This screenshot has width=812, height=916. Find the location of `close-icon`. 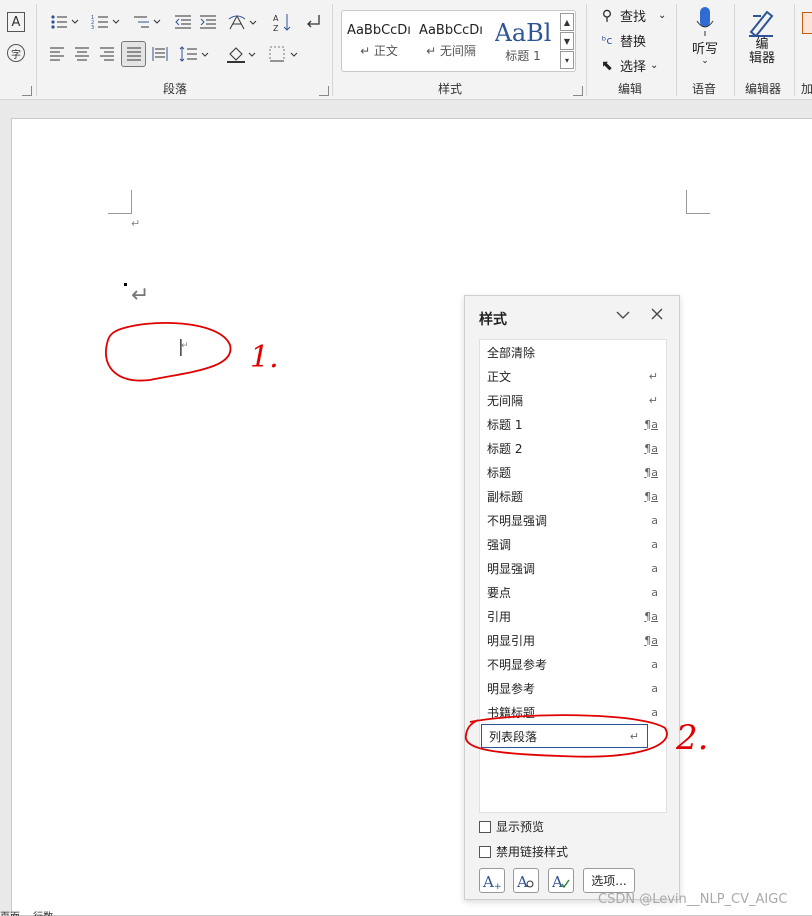

close-icon is located at coordinates (657, 314).